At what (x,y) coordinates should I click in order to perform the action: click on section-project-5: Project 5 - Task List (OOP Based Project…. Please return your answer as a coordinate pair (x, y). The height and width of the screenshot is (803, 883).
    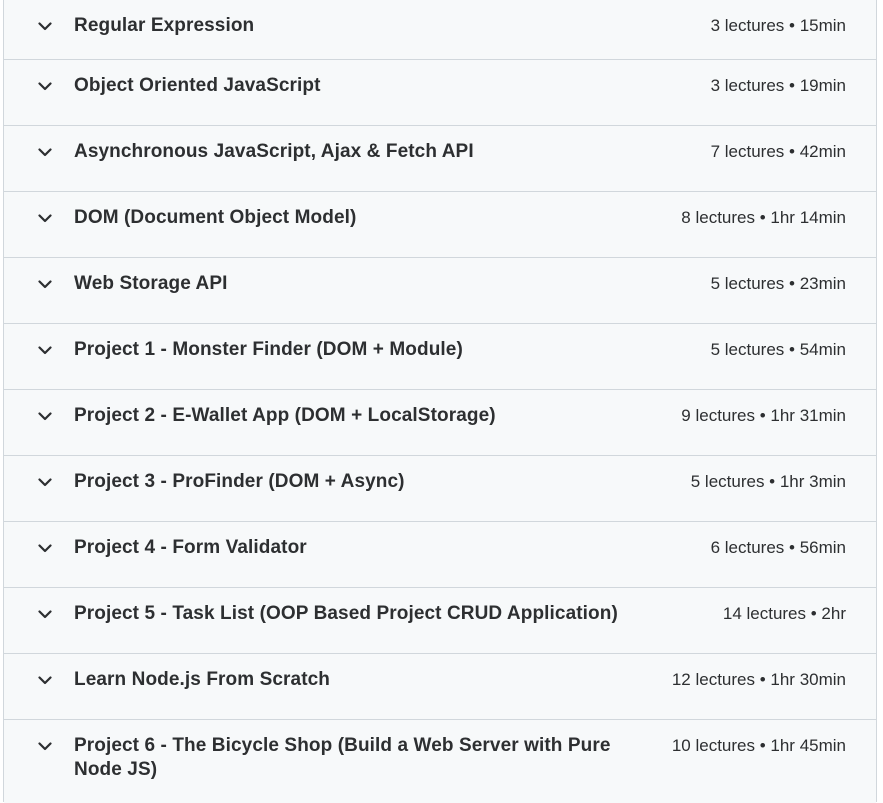
    Looking at the image, I should click on (440, 621).